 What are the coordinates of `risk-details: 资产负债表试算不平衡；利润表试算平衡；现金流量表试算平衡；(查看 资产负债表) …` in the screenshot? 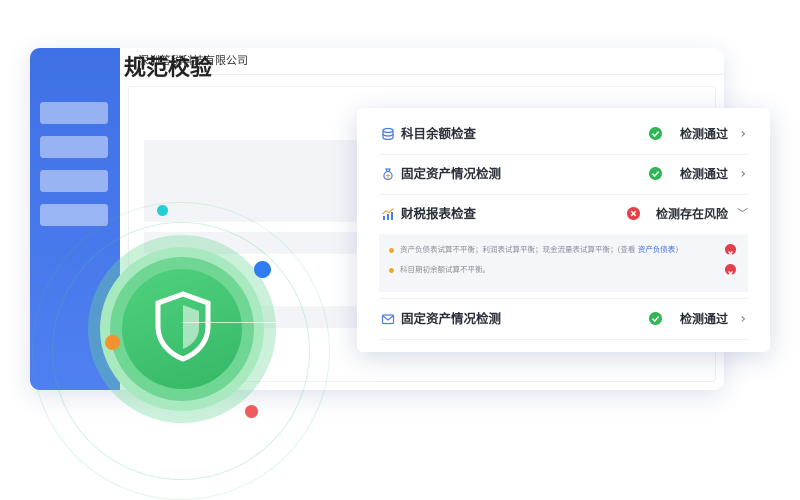 It's located at (563, 263).